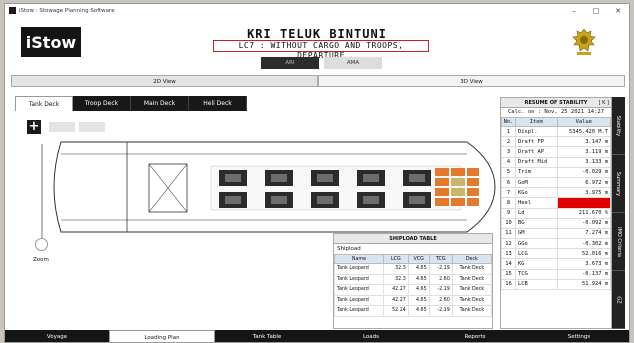  Describe the element at coordinates (160, 103) in the screenshot. I see `tab-main-deck: Main Deck` at that location.